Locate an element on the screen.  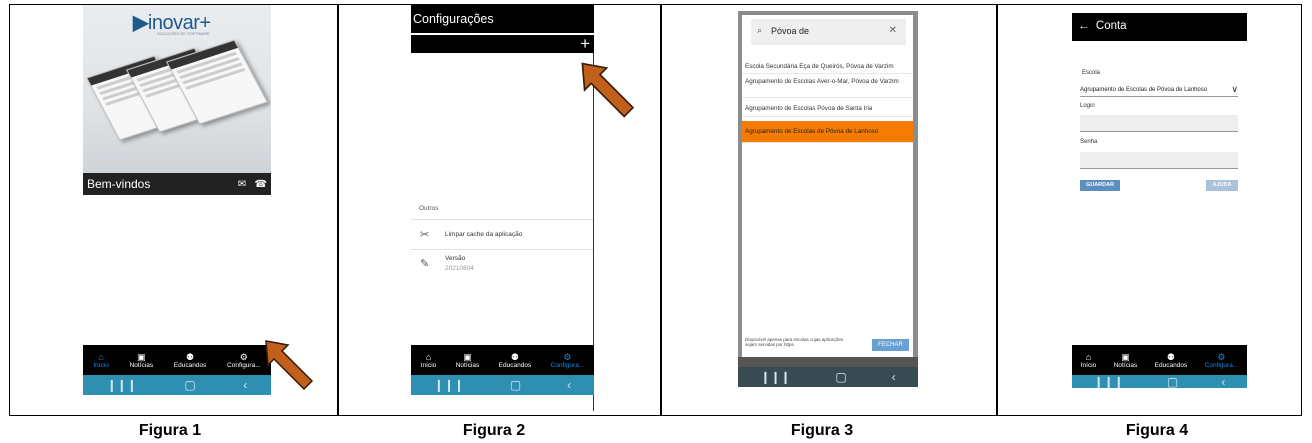
page-title: ← Conta is located at coordinates (1159, 27).